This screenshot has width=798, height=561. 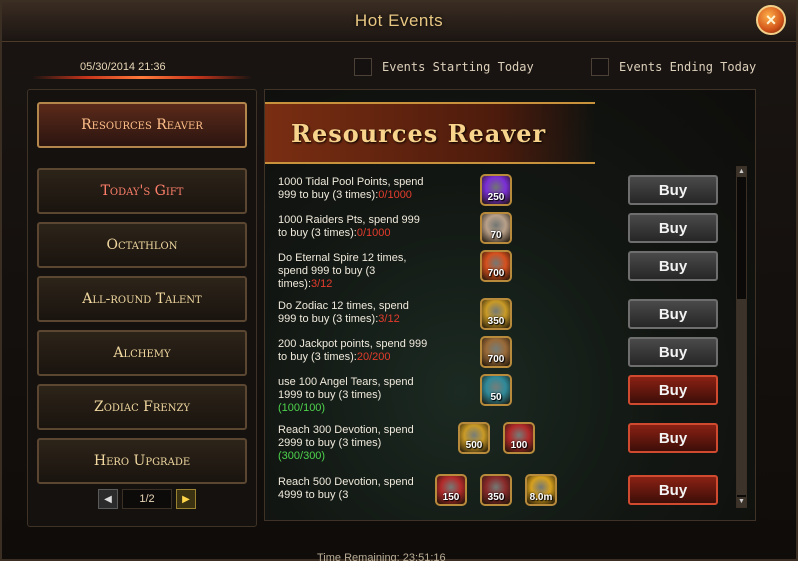 What do you see at coordinates (108, 499) in the screenshot?
I see `prev-page-button: ◀` at bounding box center [108, 499].